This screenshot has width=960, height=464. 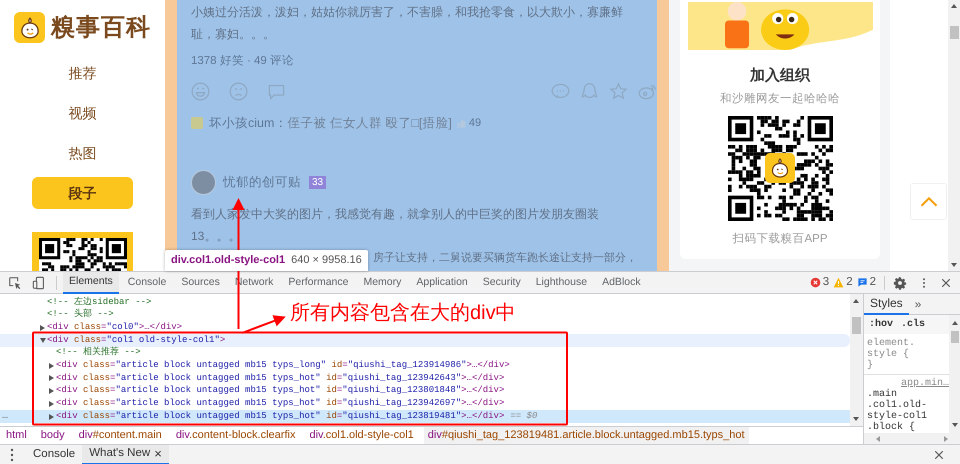 What do you see at coordinates (236, 435) in the screenshot?
I see `breadcrumb-item: div.content-block.clearfix` at bounding box center [236, 435].